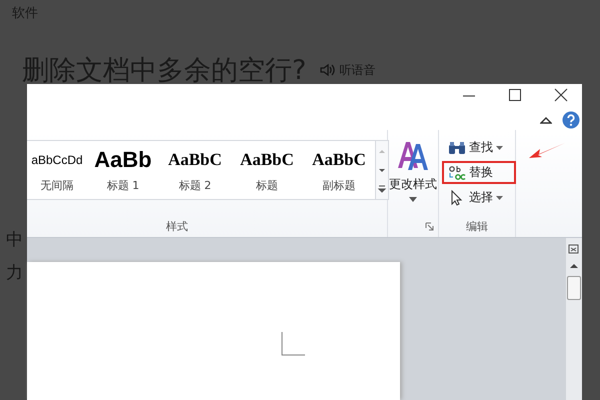  What do you see at coordinates (123, 170) in the screenshot?
I see `style-option: AaBb 标题 1` at bounding box center [123, 170].